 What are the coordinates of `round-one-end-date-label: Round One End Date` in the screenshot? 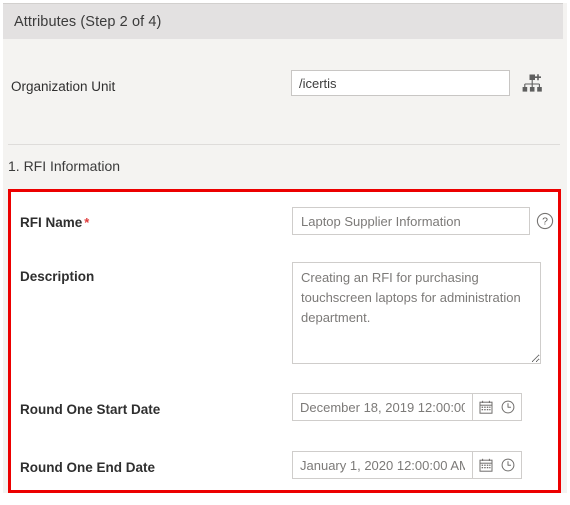 It's located at (87, 467).